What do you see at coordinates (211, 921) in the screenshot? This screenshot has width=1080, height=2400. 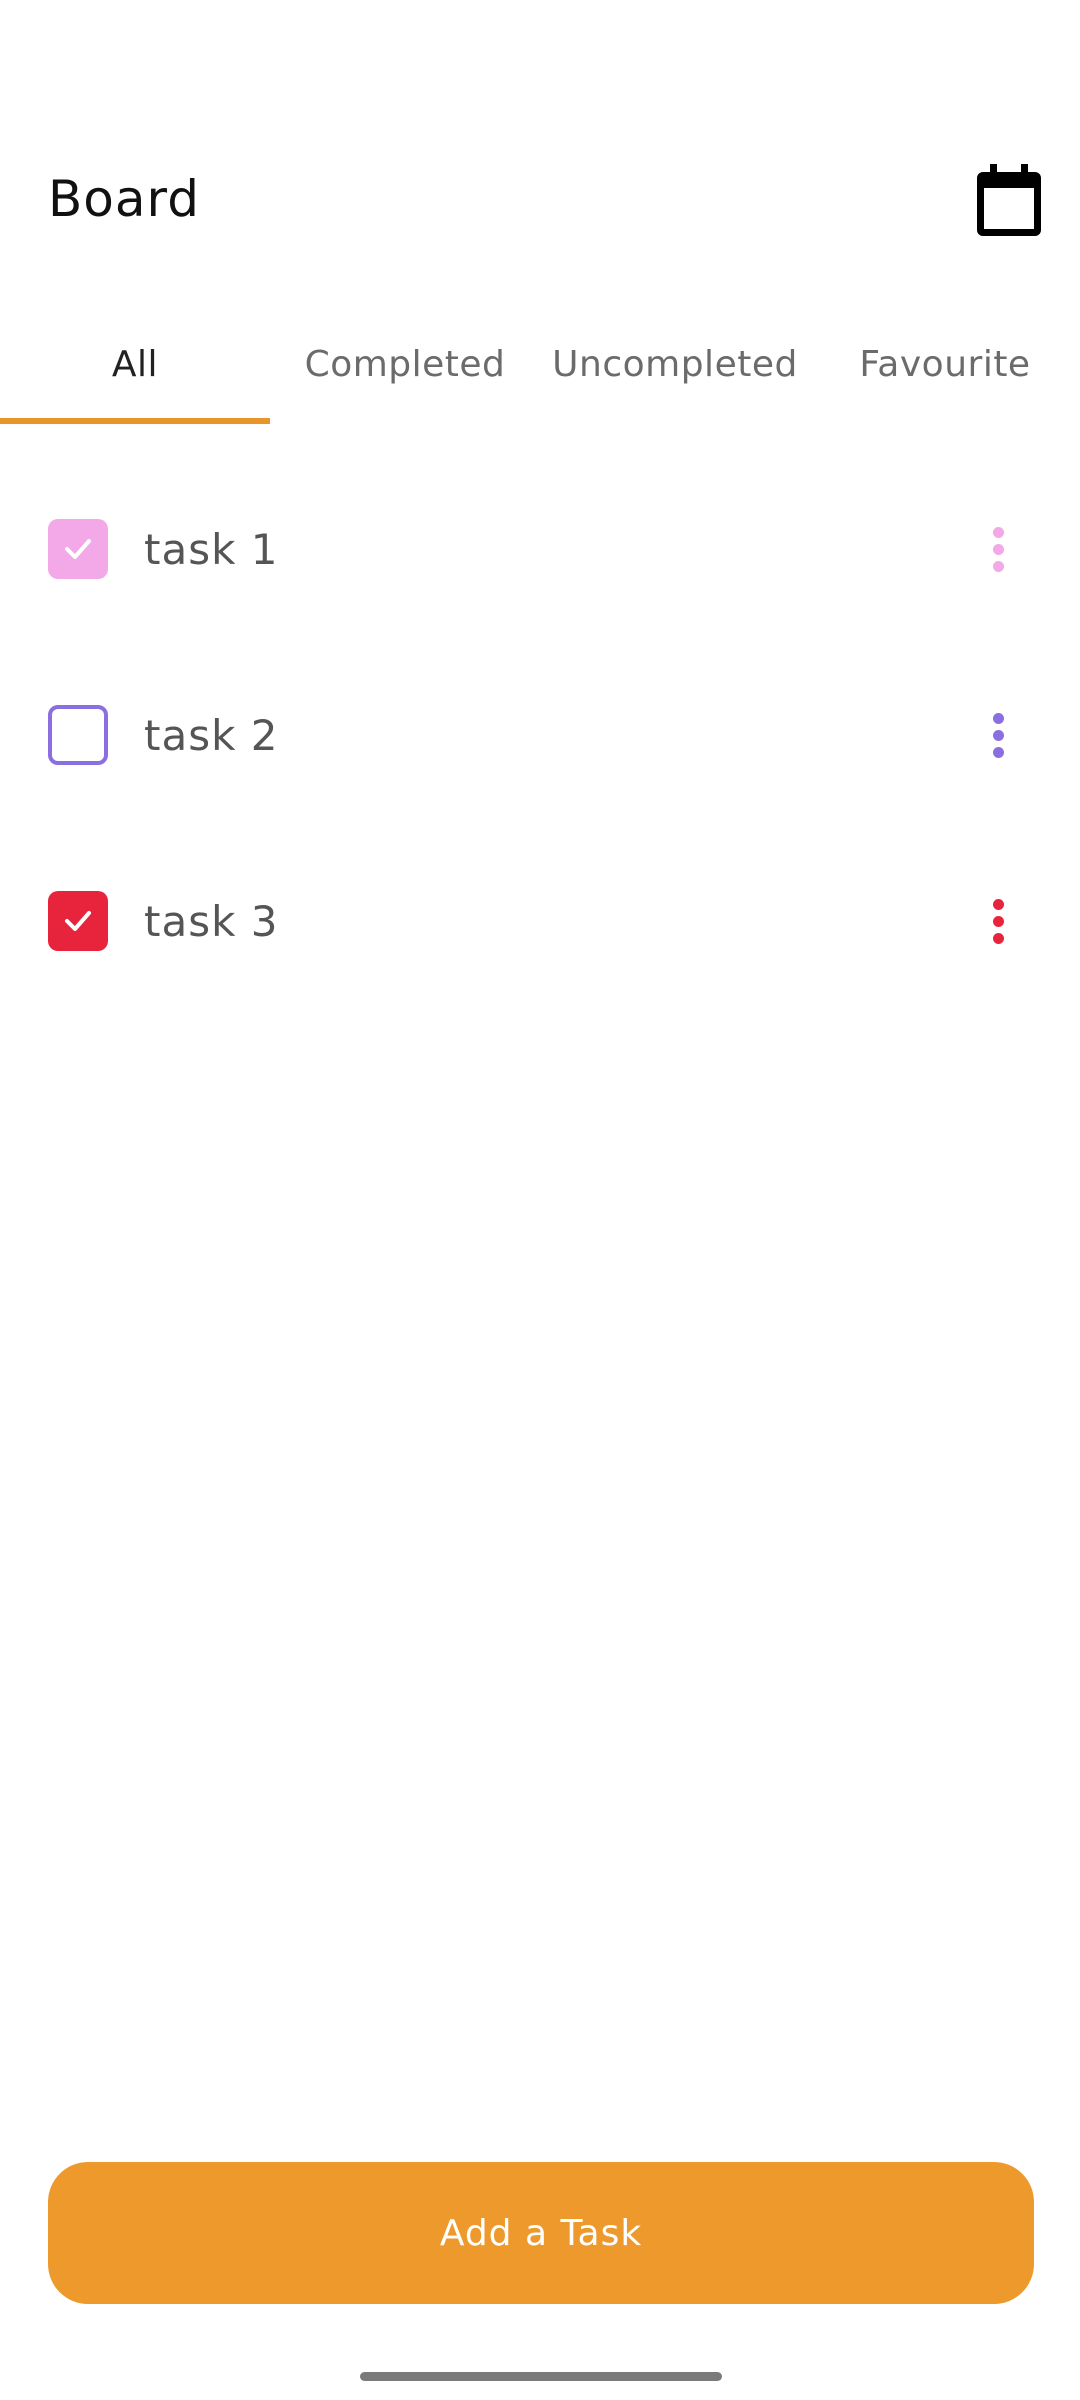 I see `task-label: task 3` at bounding box center [211, 921].